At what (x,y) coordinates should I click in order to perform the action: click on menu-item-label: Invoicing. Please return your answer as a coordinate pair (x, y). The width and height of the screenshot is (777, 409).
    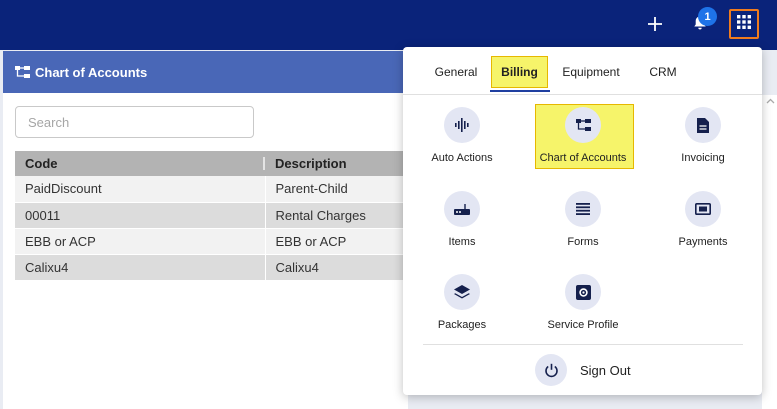
    Looking at the image, I should click on (703, 158).